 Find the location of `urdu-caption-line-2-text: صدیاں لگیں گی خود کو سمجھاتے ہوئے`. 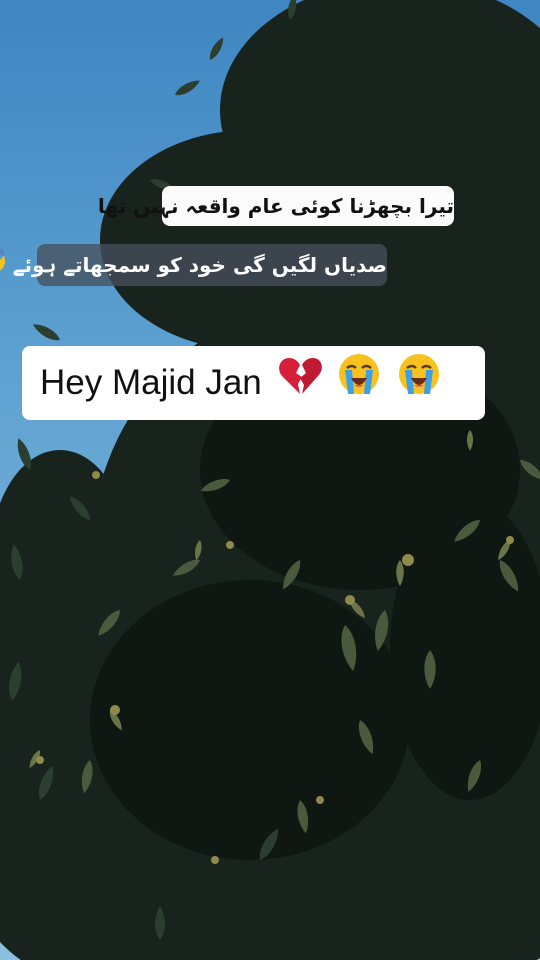

urdu-caption-line-2-text: صدیاں لگیں گی خود کو سمجھاتے ہوئے is located at coordinates (199, 265).